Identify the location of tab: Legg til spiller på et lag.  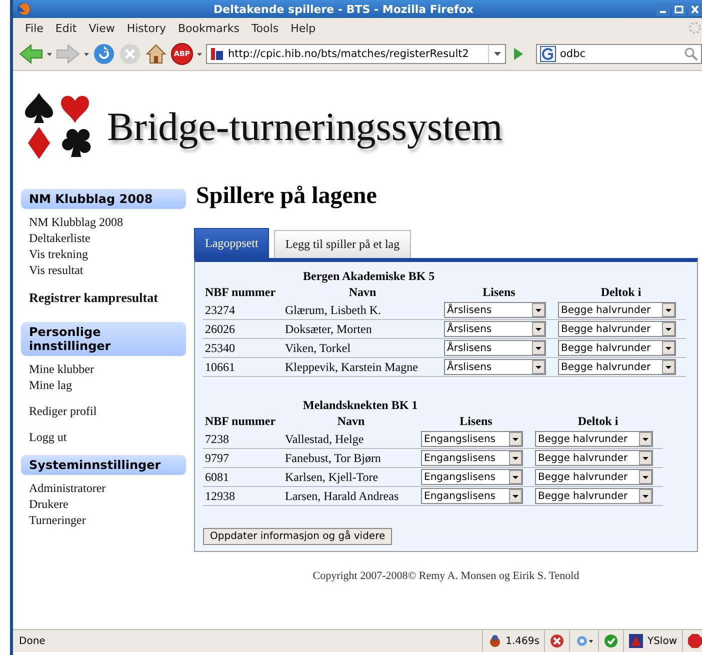
(342, 244).